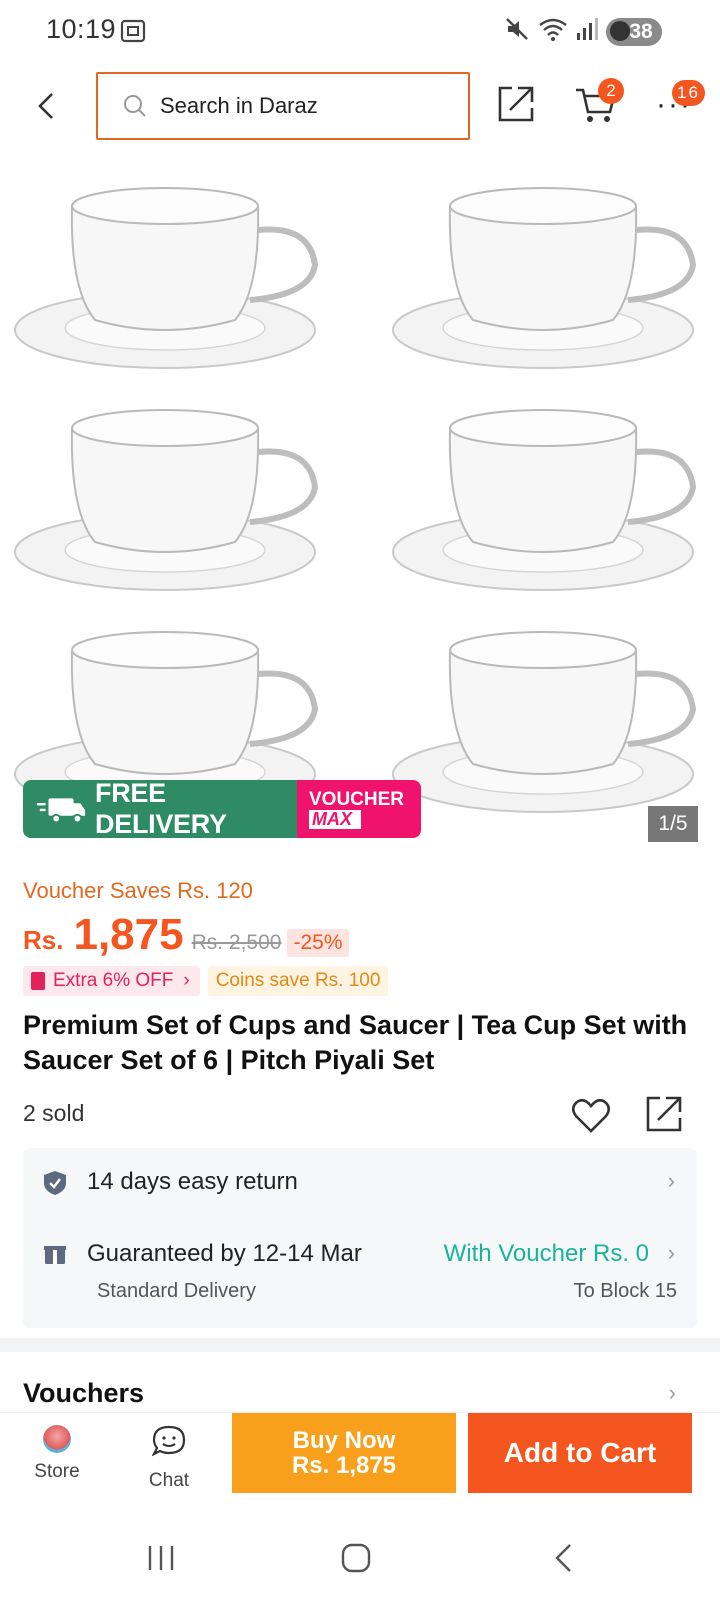 The height and width of the screenshot is (1600, 720). What do you see at coordinates (688, 93) in the screenshot?
I see `message-count-badge: 16` at bounding box center [688, 93].